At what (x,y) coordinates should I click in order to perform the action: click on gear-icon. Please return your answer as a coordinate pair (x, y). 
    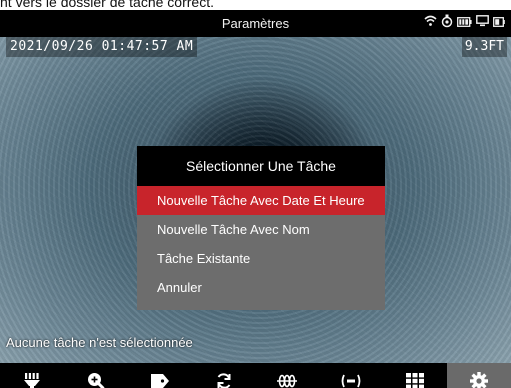
    Looking at the image, I should click on (479, 379).